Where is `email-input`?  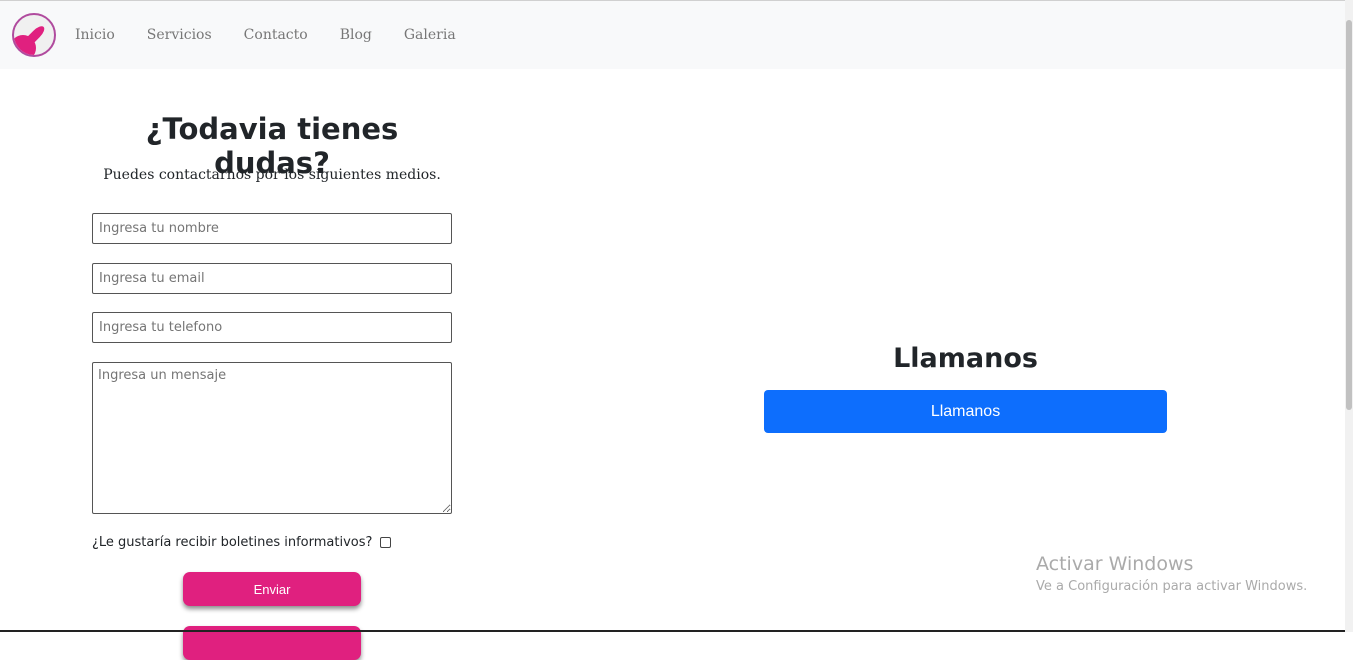
email-input is located at coordinates (272, 278).